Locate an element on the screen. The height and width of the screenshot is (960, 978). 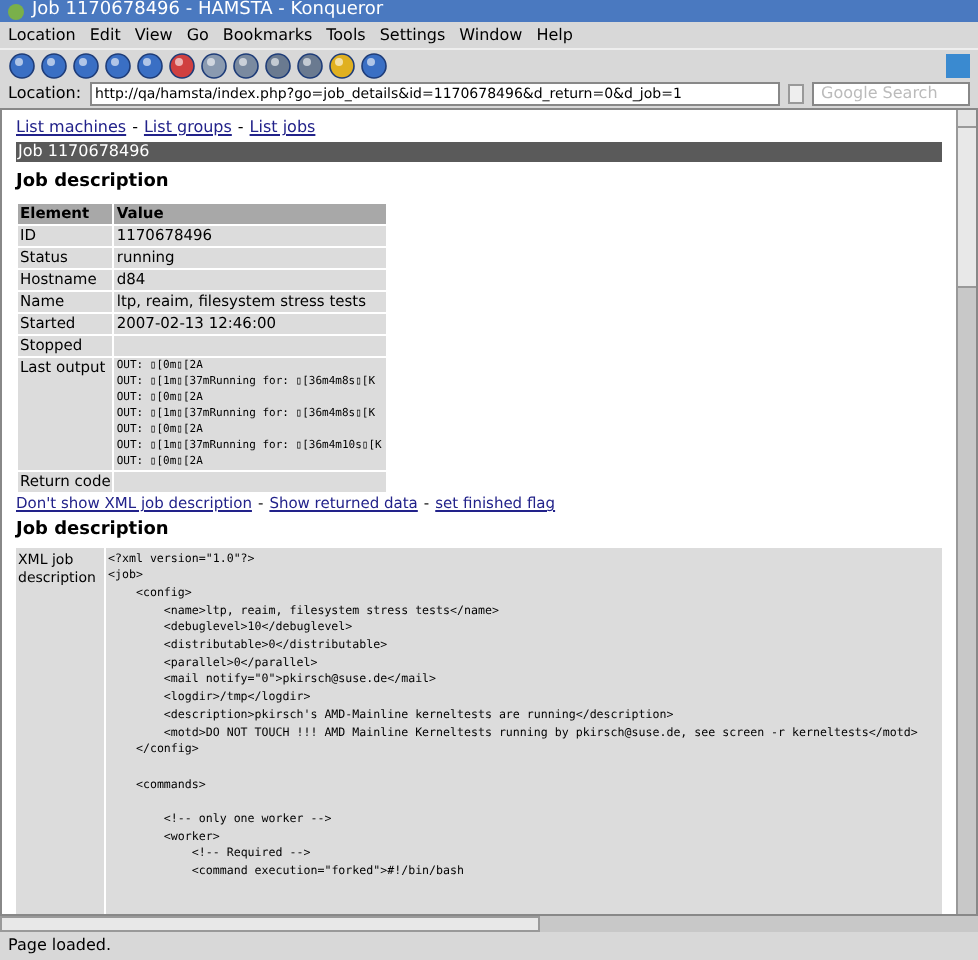
menu-item: View is located at coordinates (153, 35).